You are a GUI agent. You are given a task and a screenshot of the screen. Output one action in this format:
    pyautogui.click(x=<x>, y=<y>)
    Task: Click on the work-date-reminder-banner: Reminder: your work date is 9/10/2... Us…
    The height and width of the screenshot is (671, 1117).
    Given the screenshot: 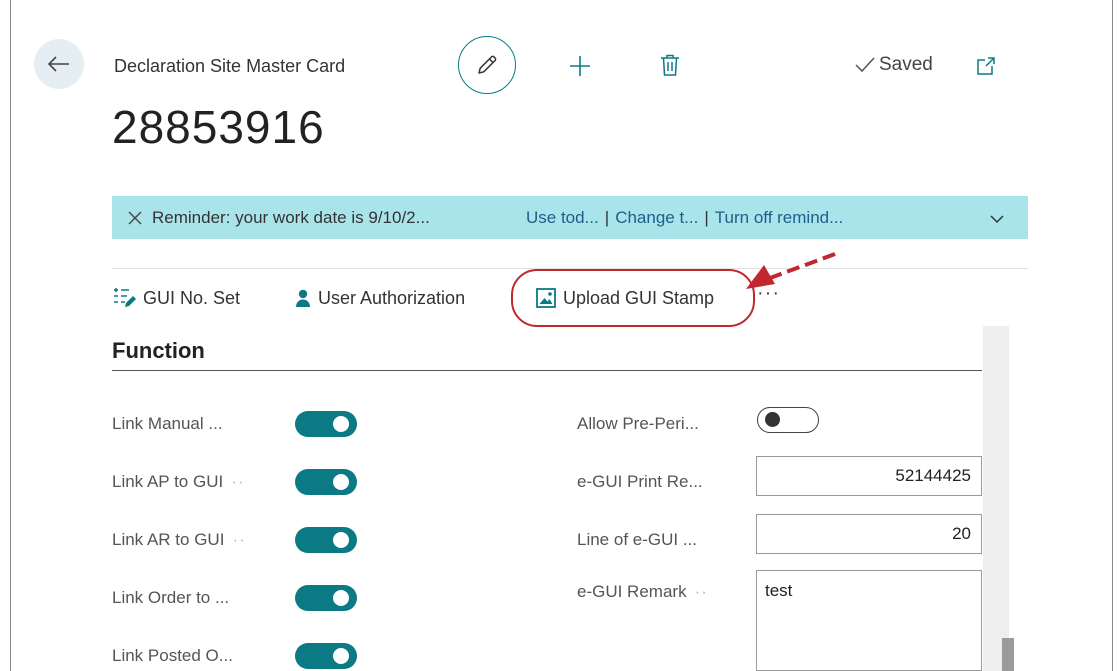 What is the action you would take?
    pyautogui.click(x=570, y=217)
    